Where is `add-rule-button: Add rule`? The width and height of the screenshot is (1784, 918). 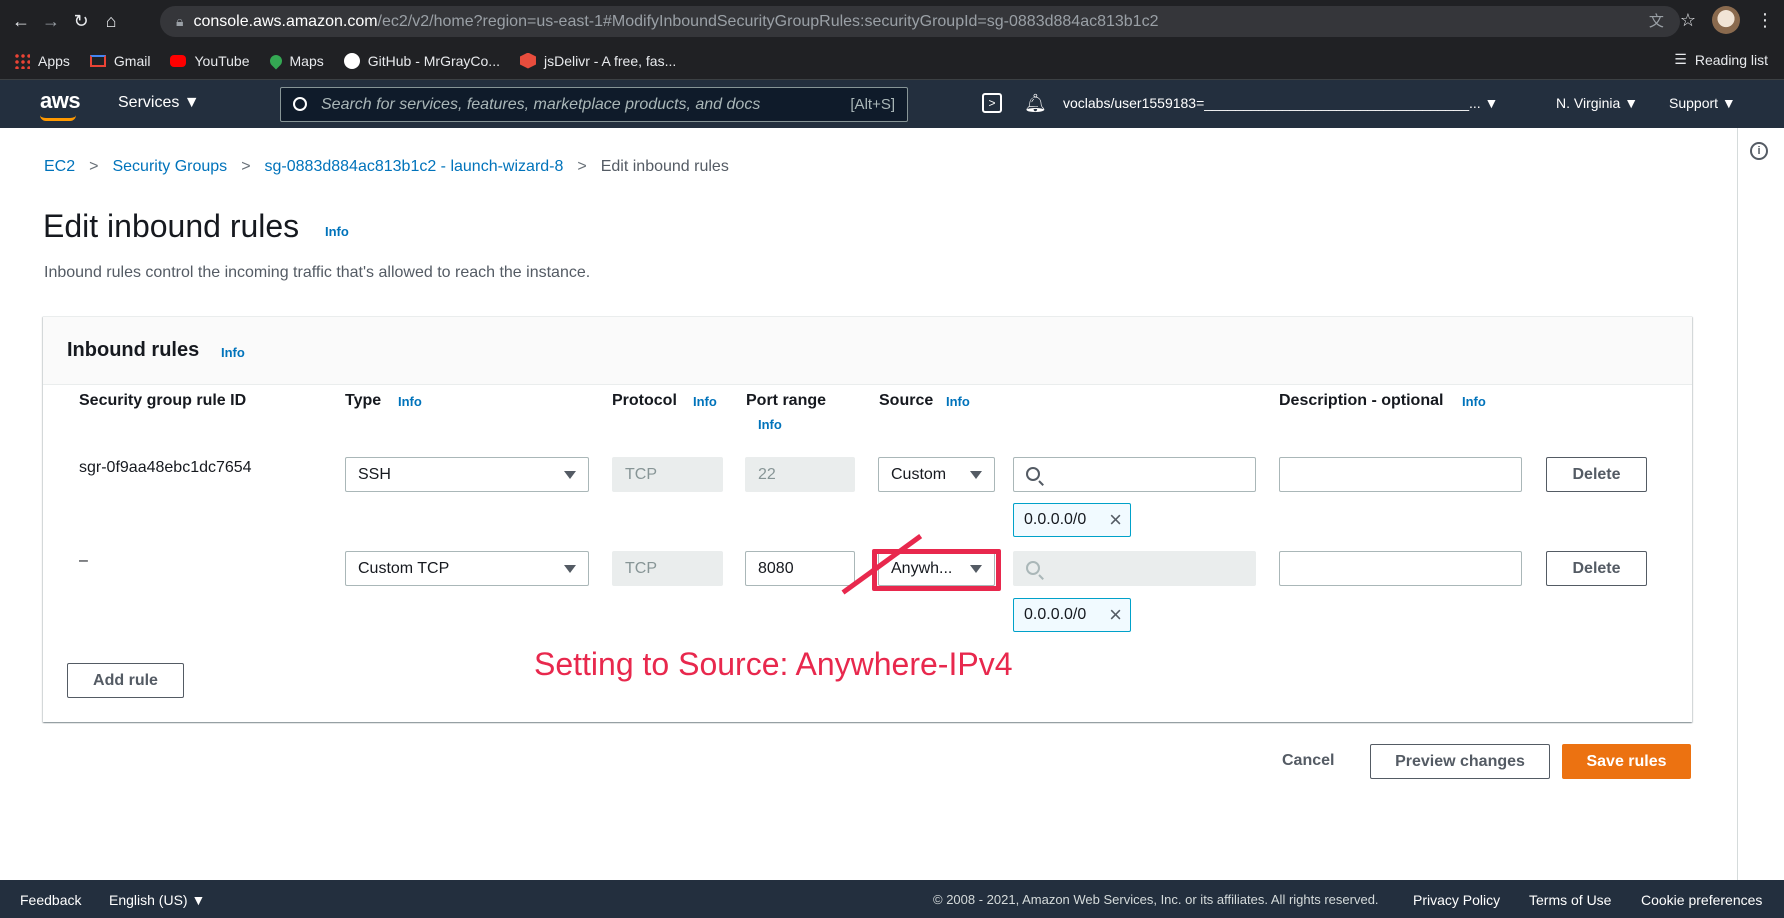
add-rule-button: Add rule is located at coordinates (125, 680).